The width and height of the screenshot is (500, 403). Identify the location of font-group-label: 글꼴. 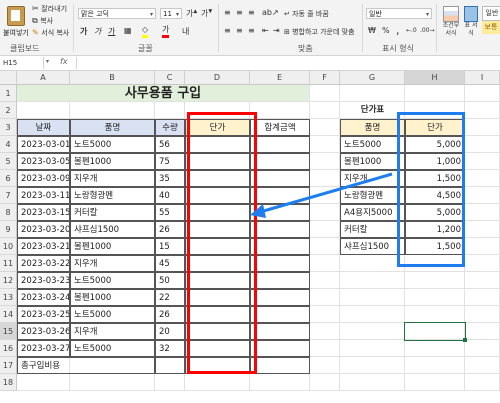
(145, 48).